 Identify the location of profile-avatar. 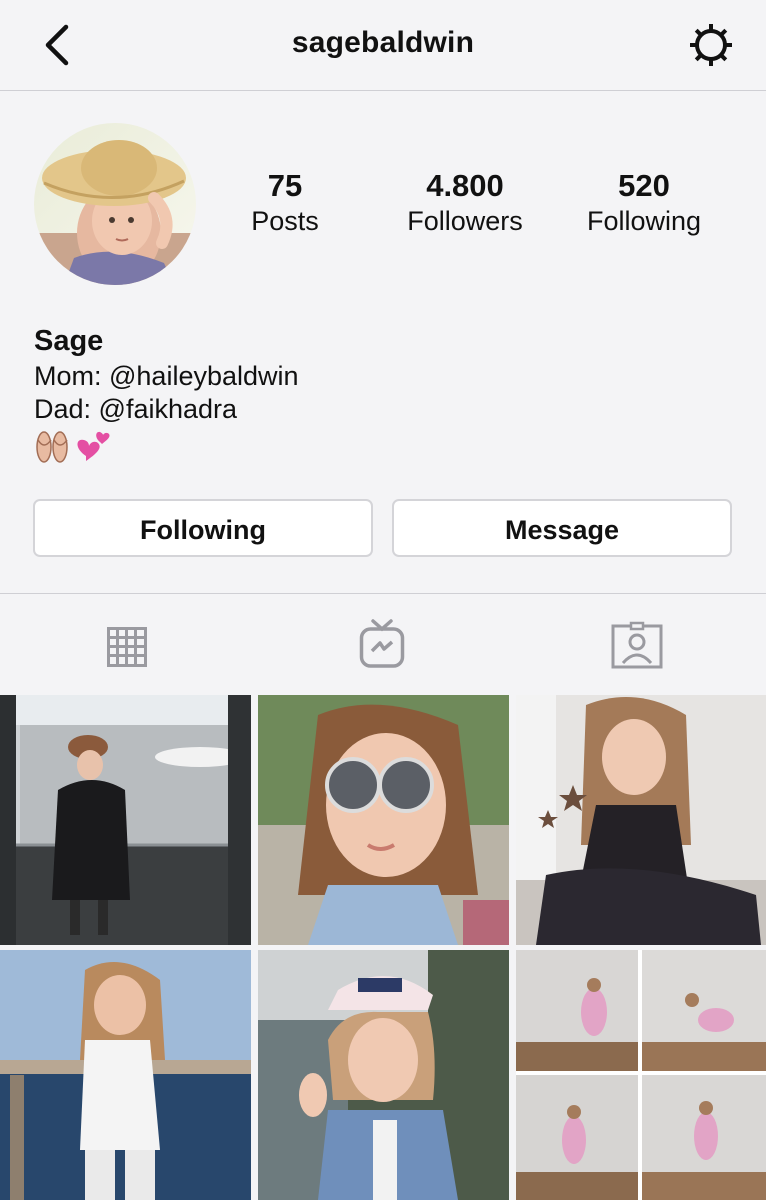
(115, 204).